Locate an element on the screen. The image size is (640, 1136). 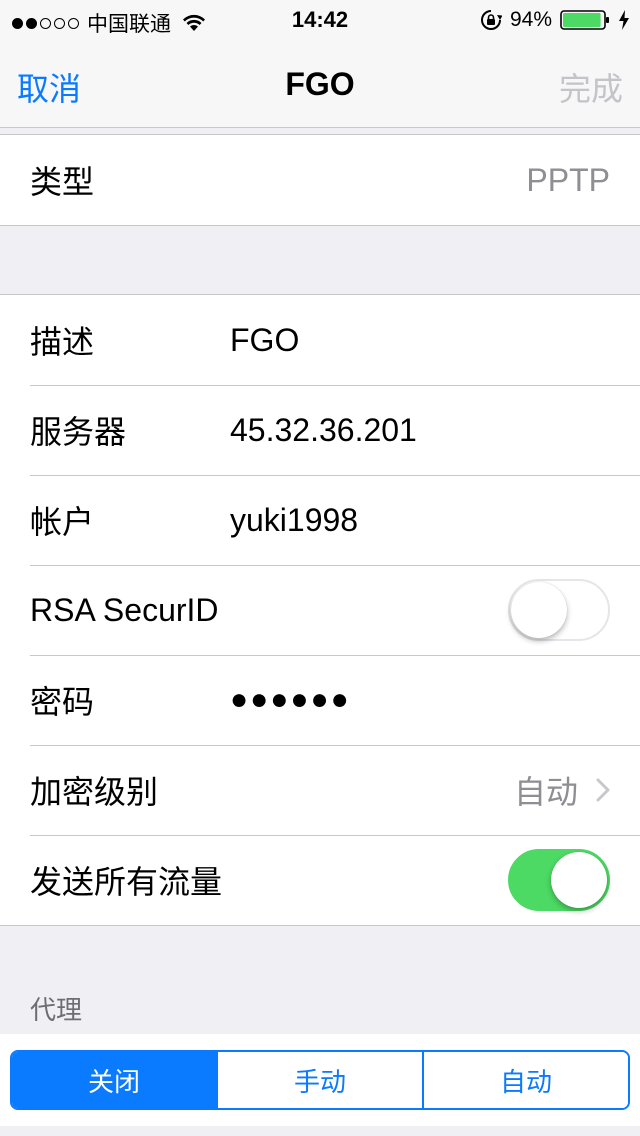
type-value: PPTP is located at coordinates (568, 180).